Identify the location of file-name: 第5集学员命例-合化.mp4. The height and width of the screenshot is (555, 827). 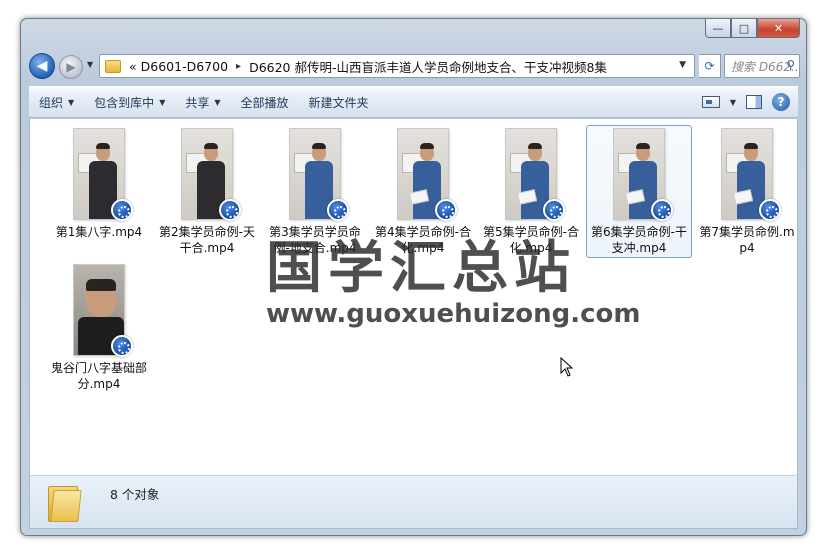
(531, 240).